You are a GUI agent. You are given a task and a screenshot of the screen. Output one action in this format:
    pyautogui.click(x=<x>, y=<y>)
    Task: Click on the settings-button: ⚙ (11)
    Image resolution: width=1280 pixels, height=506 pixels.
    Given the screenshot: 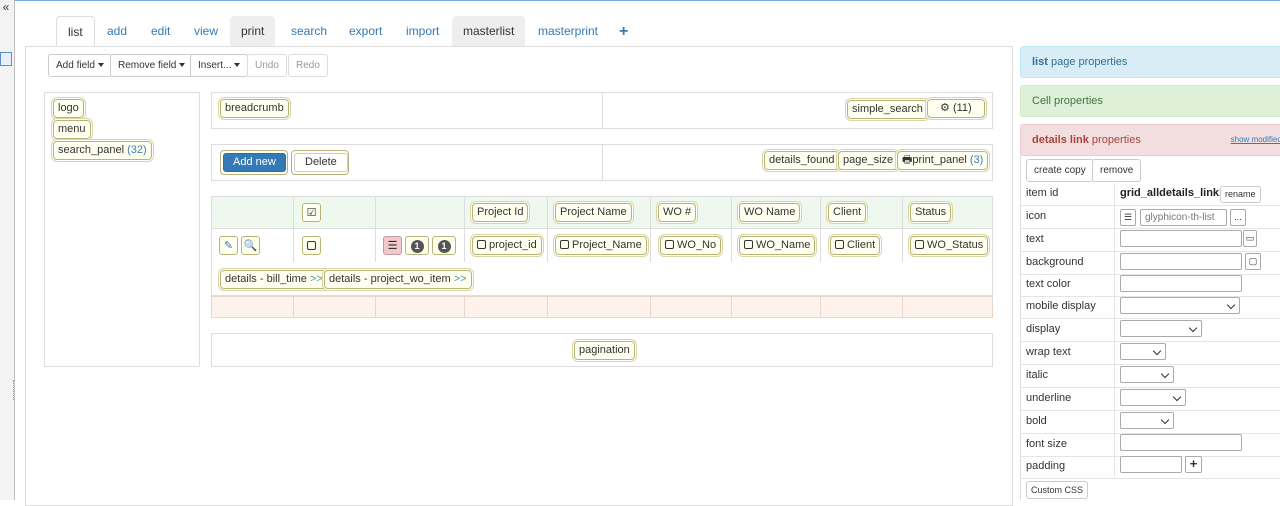 What is the action you would take?
    pyautogui.click(x=956, y=108)
    